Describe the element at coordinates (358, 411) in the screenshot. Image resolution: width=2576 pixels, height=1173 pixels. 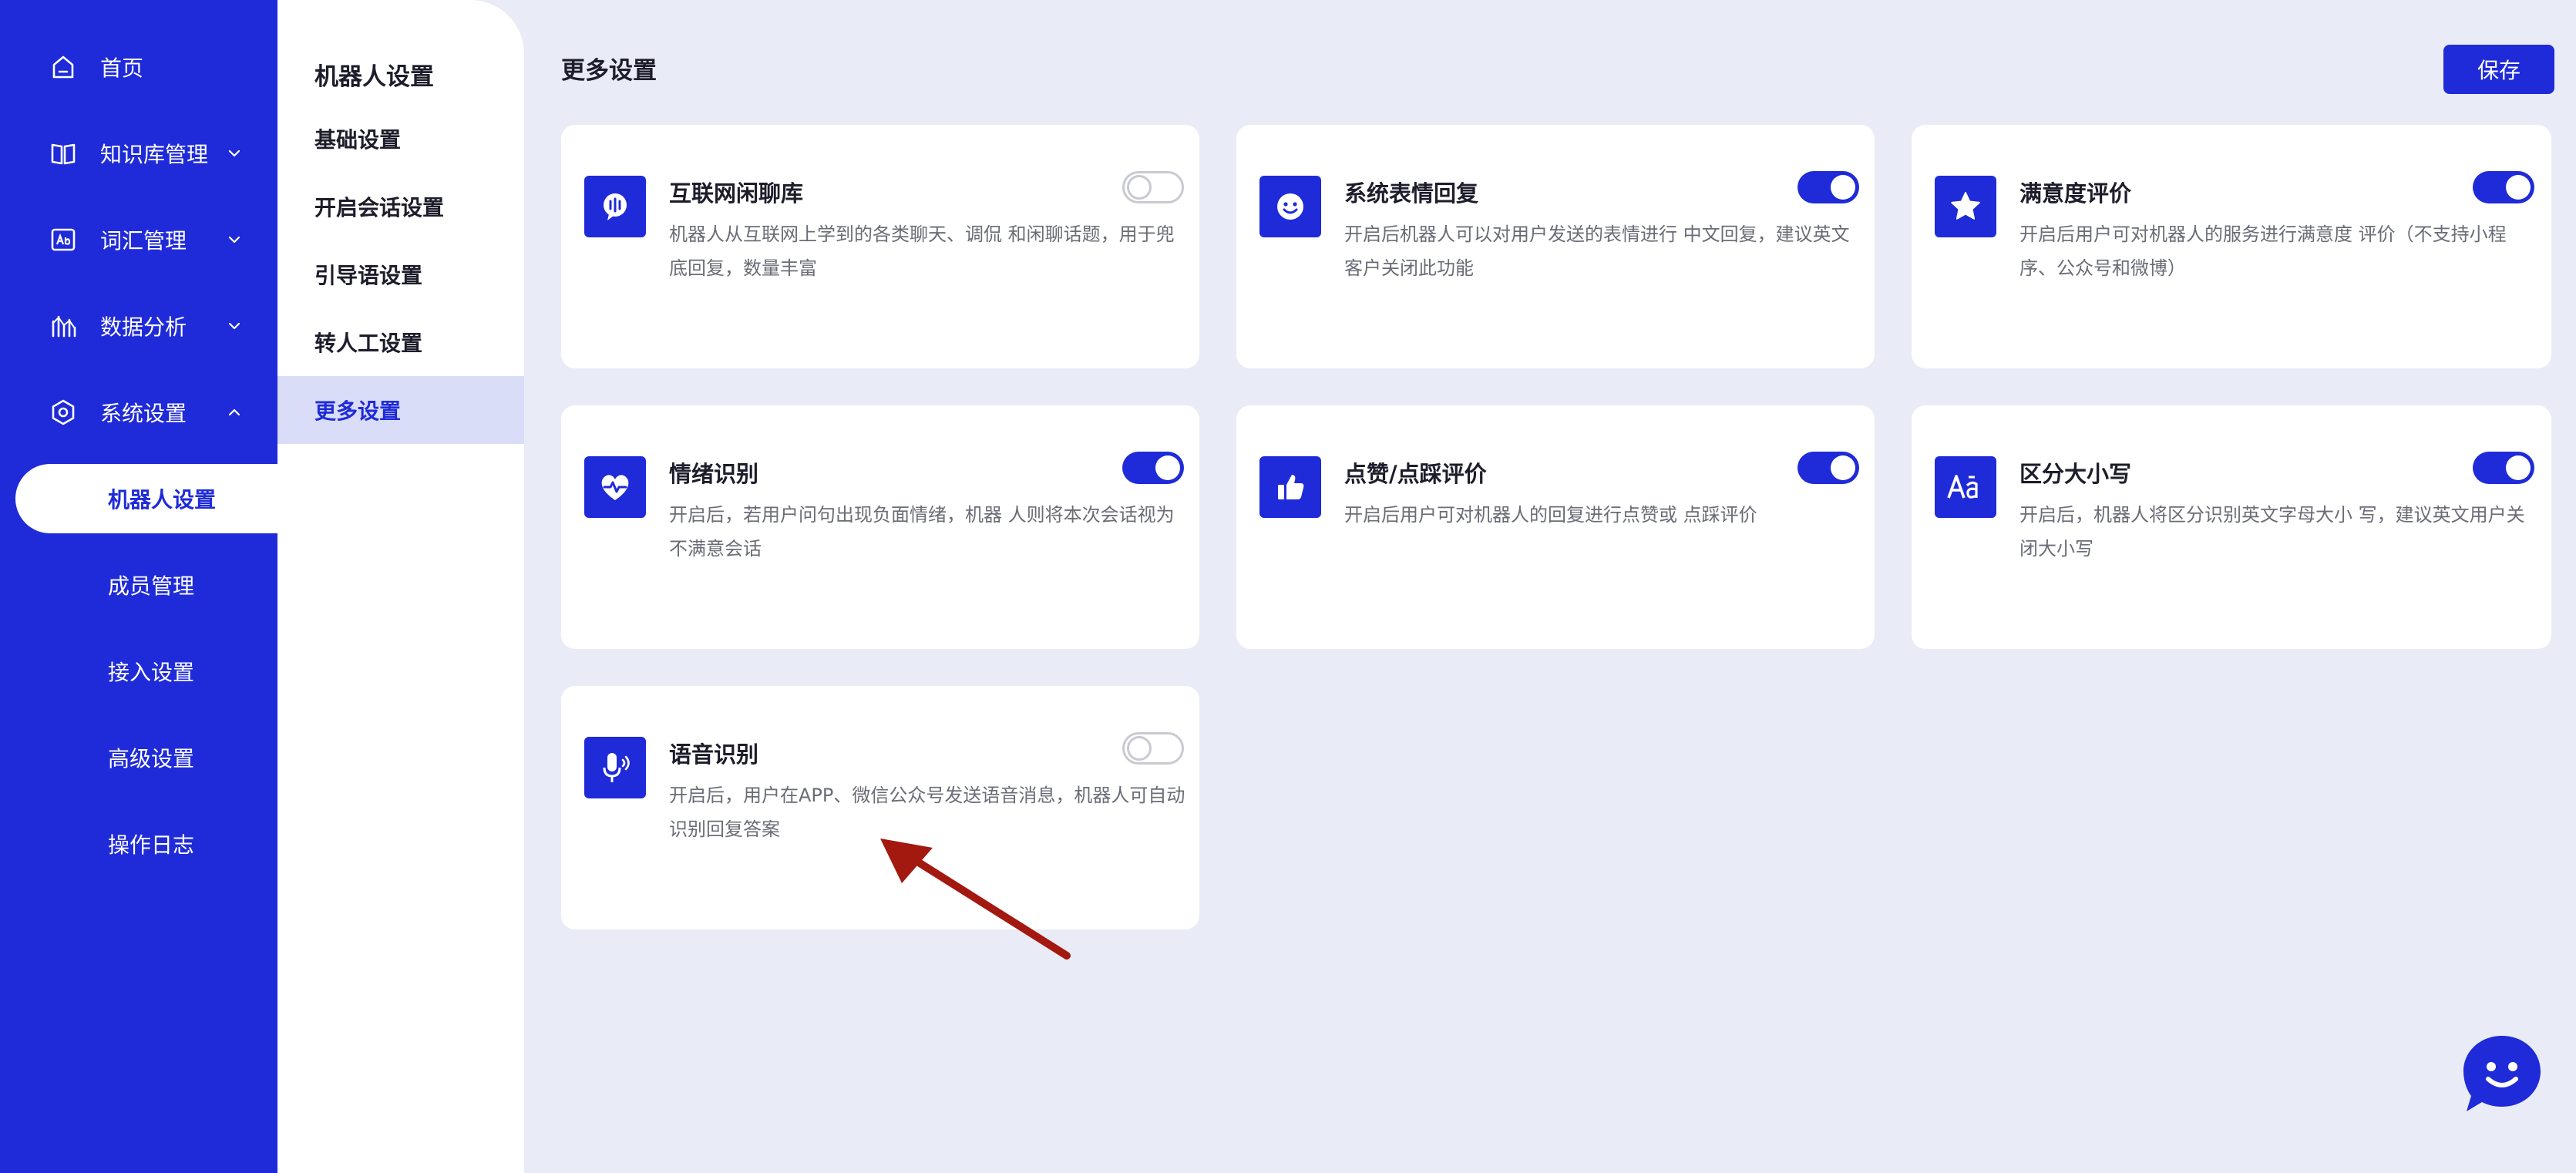
I see `menu-item-label: 更多设置` at that location.